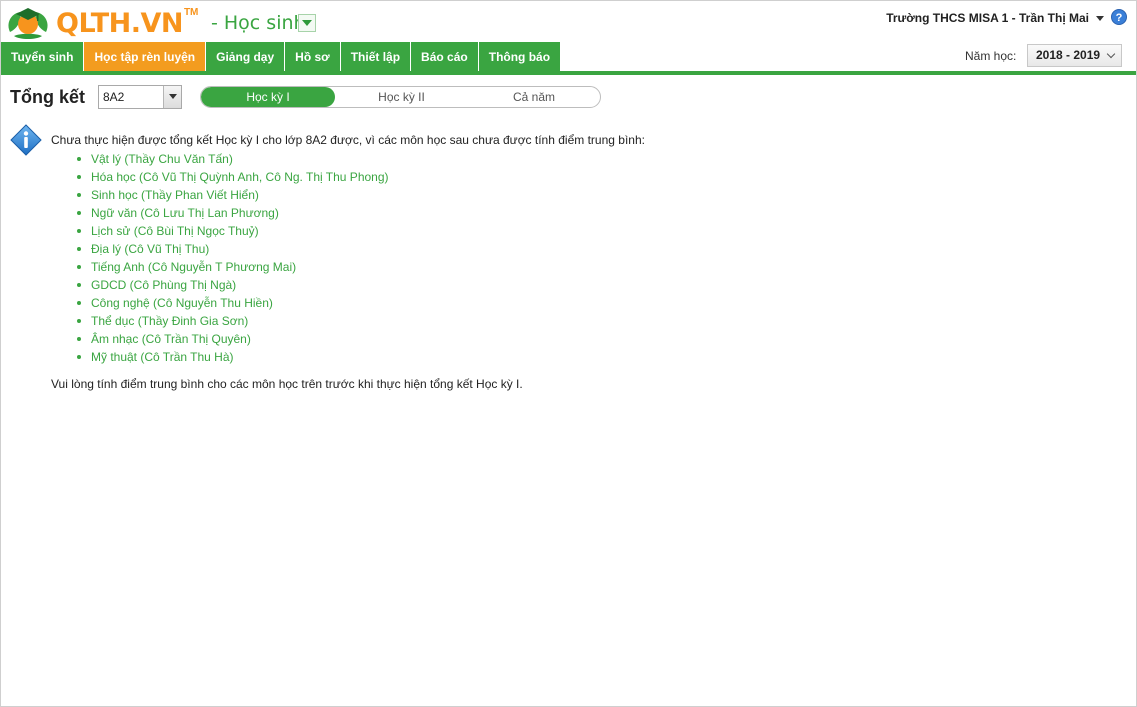 This screenshot has width=1137, height=707. I want to click on subject-item: GDCD (Cô Phùng Thị Ngà), so click(232, 285).